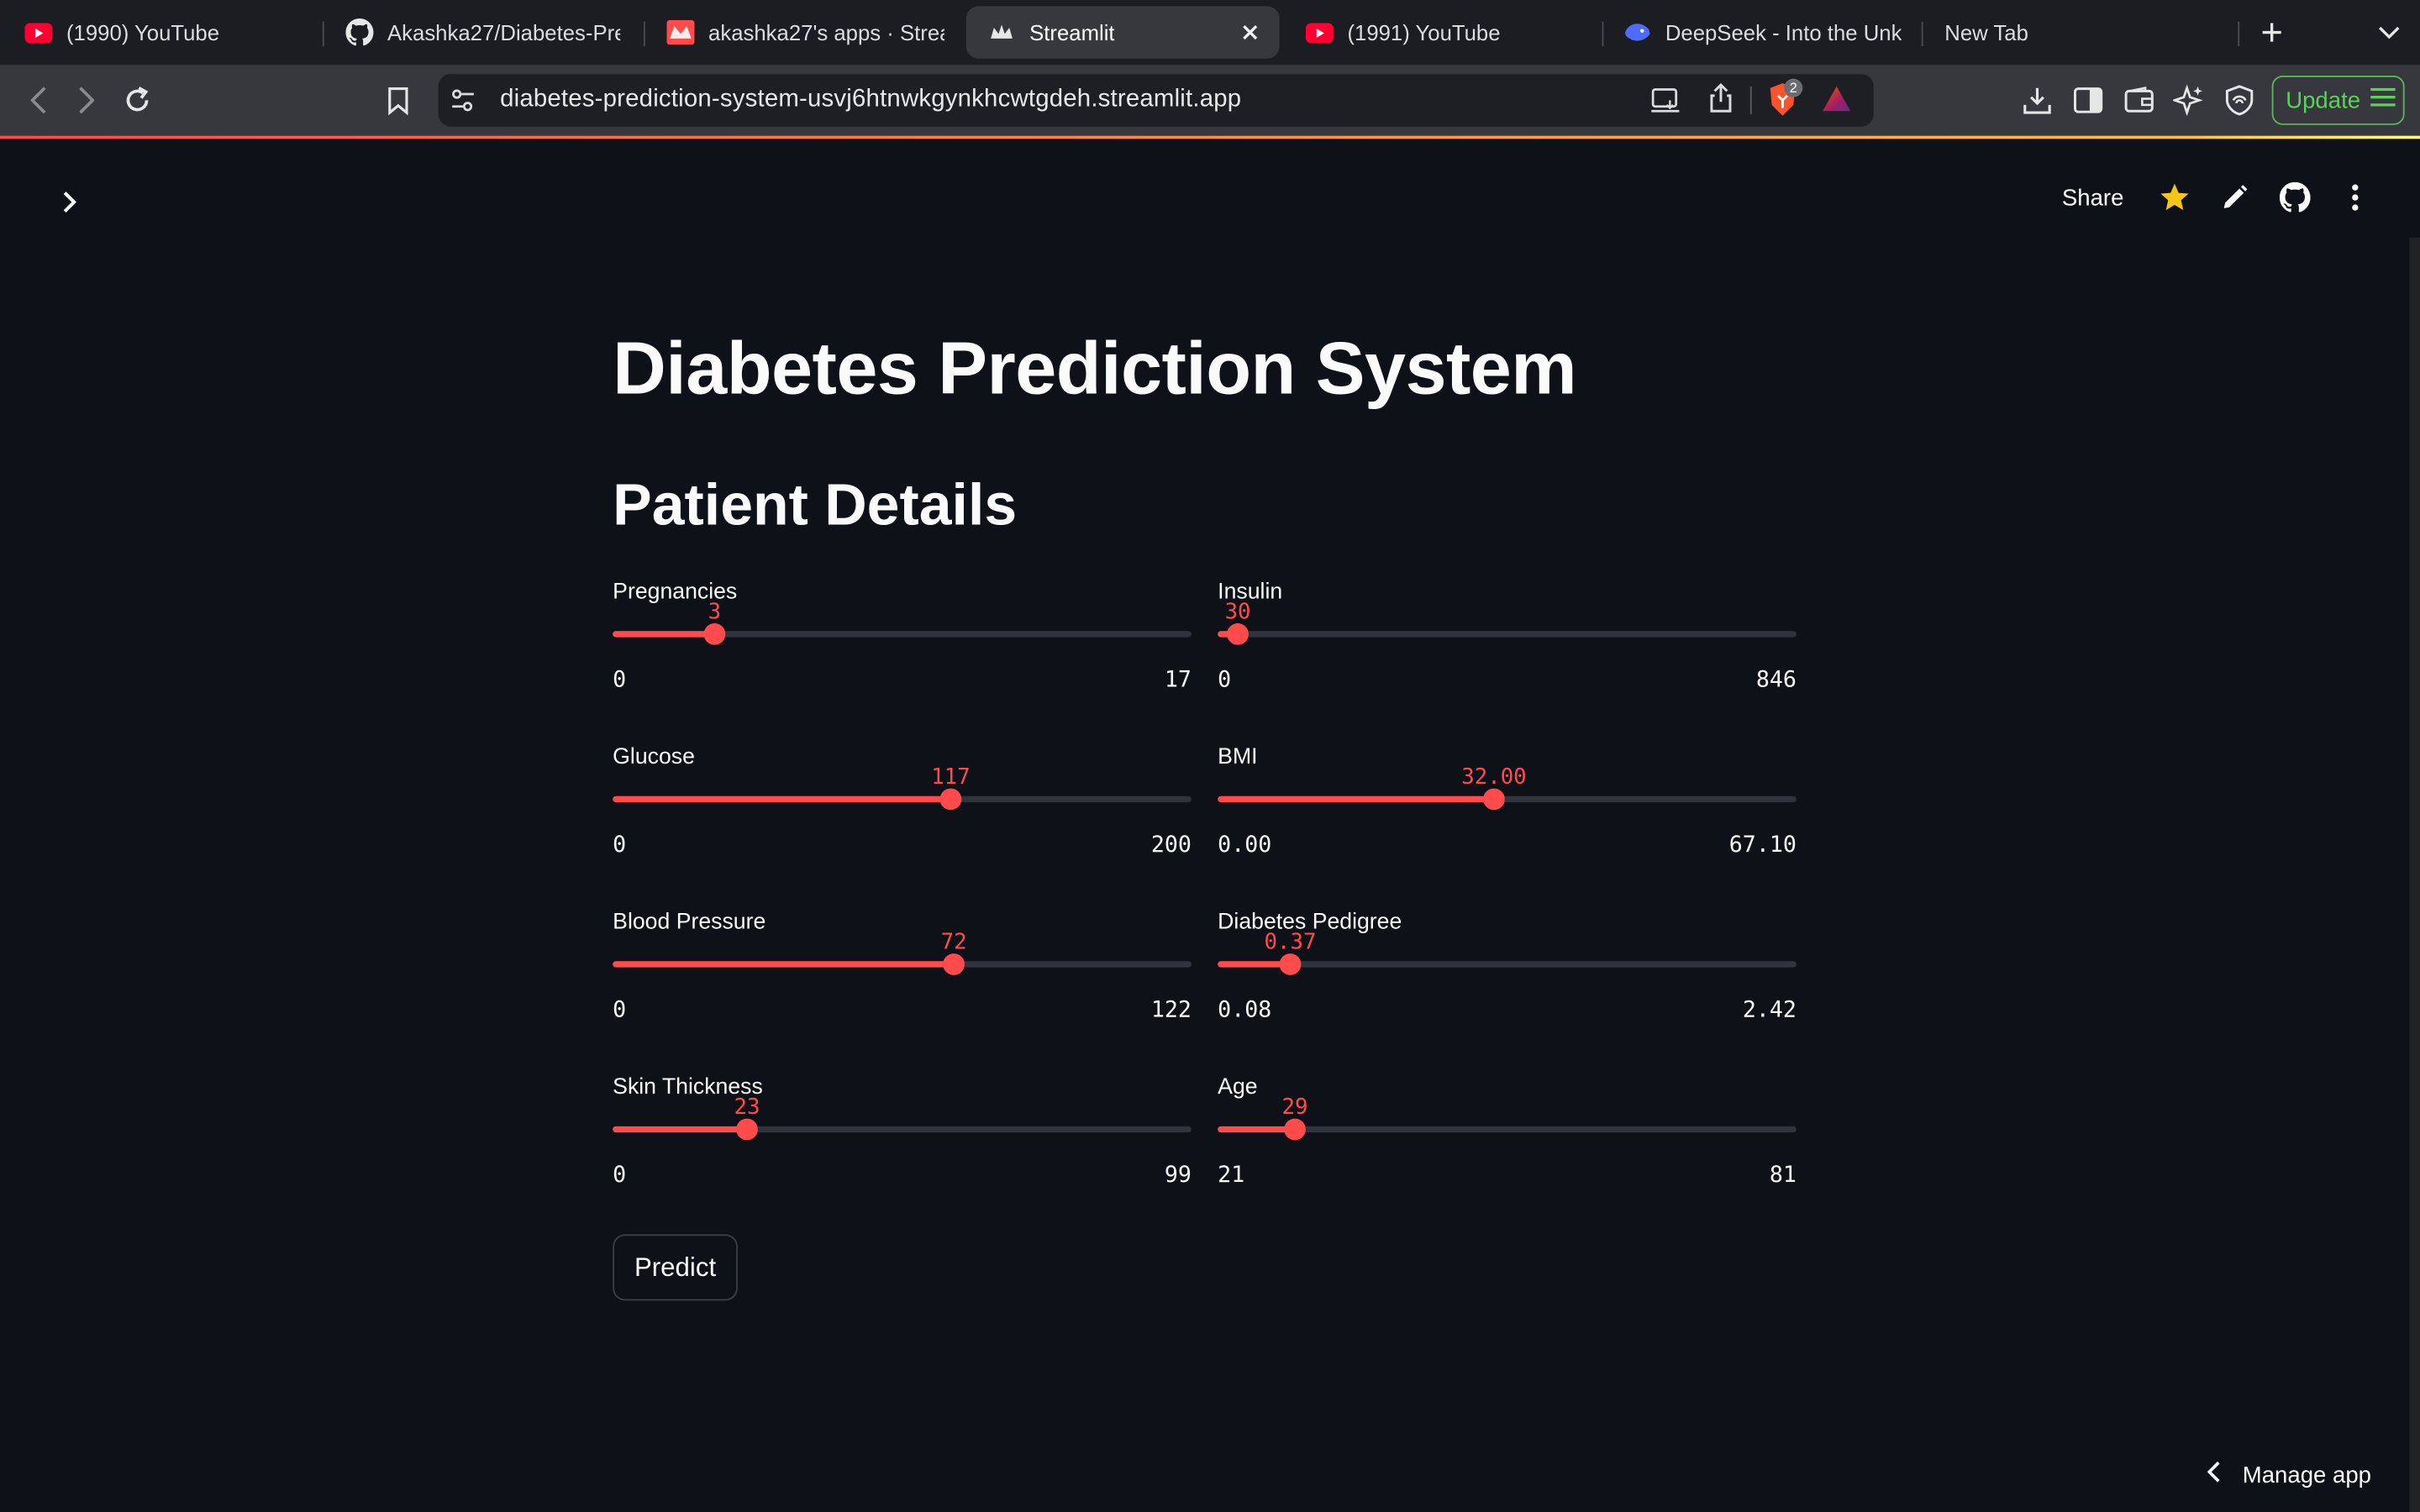  What do you see at coordinates (1507, 1144) in the screenshot?
I see `slider-age: Age 29 21 81` at bounding box center [1507, 1144].